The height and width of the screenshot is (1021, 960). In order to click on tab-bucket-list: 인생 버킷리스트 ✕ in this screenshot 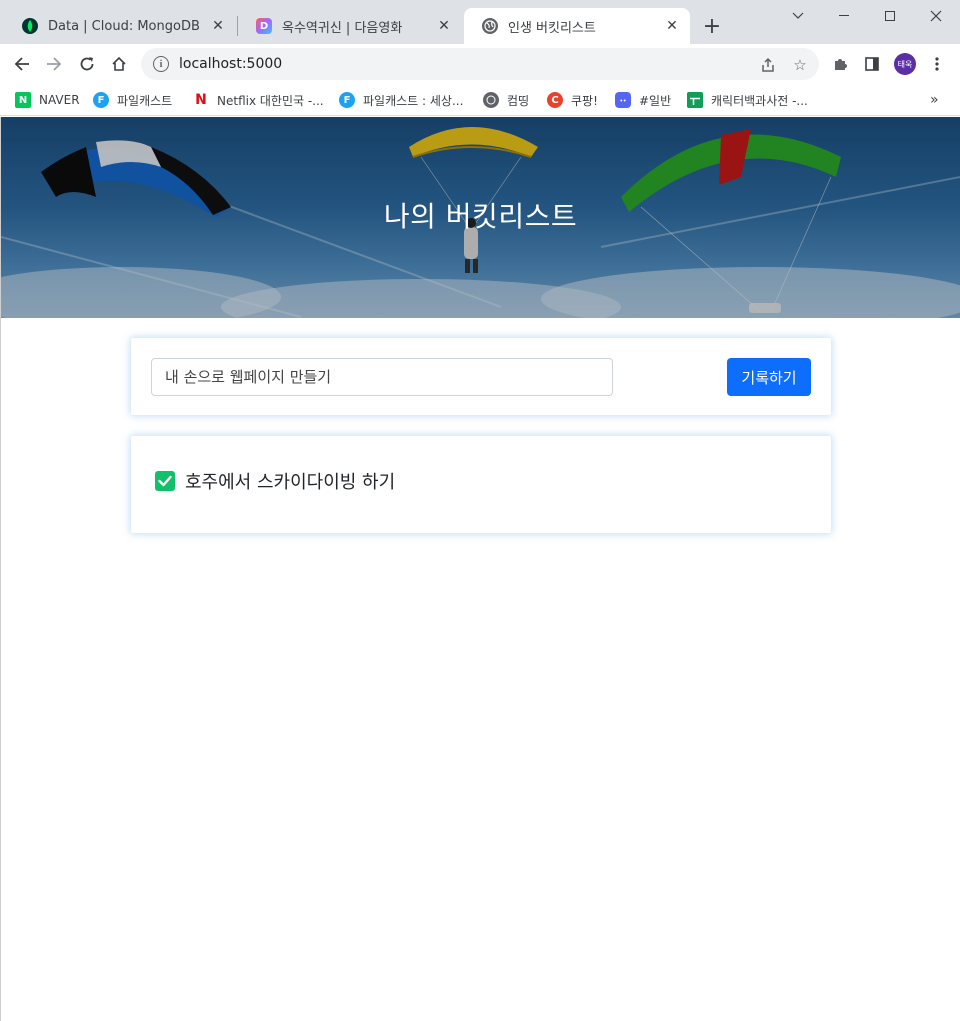, I will do `click(577, 26)`.